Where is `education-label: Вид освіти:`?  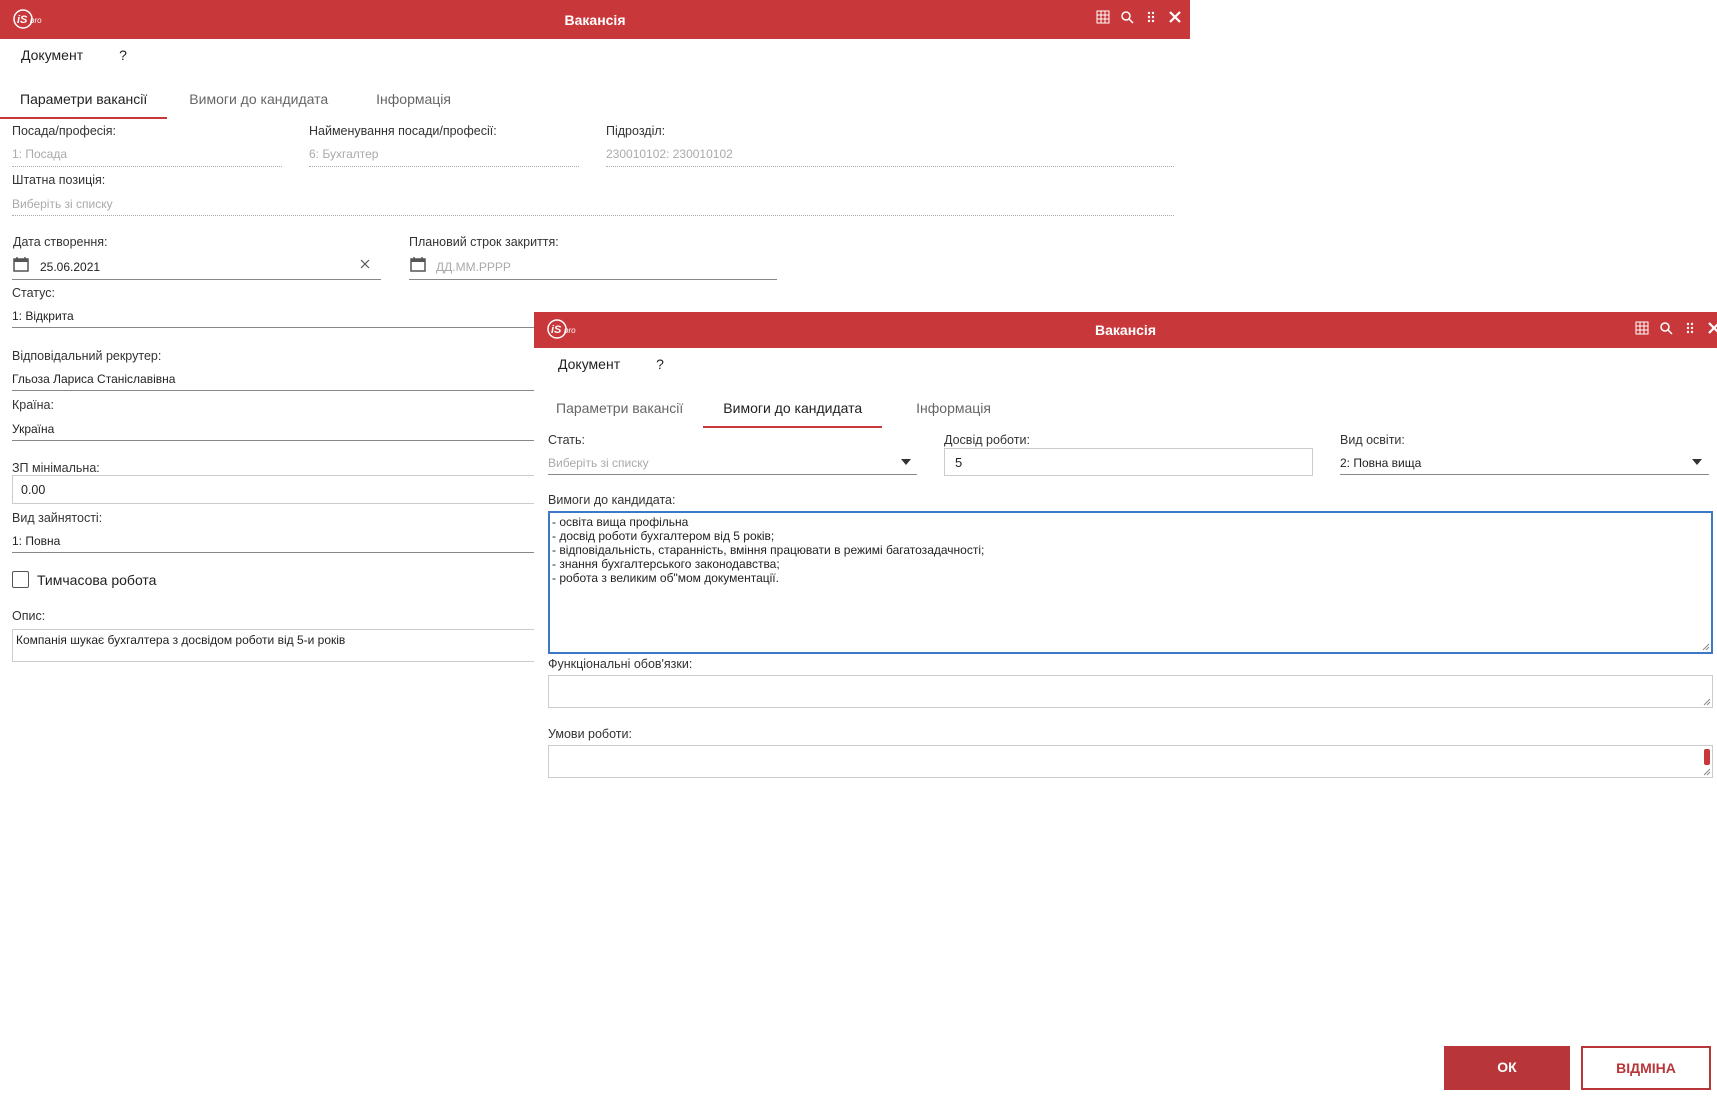
education-label: Вид освіти: is located at coordinates (1372, 440).